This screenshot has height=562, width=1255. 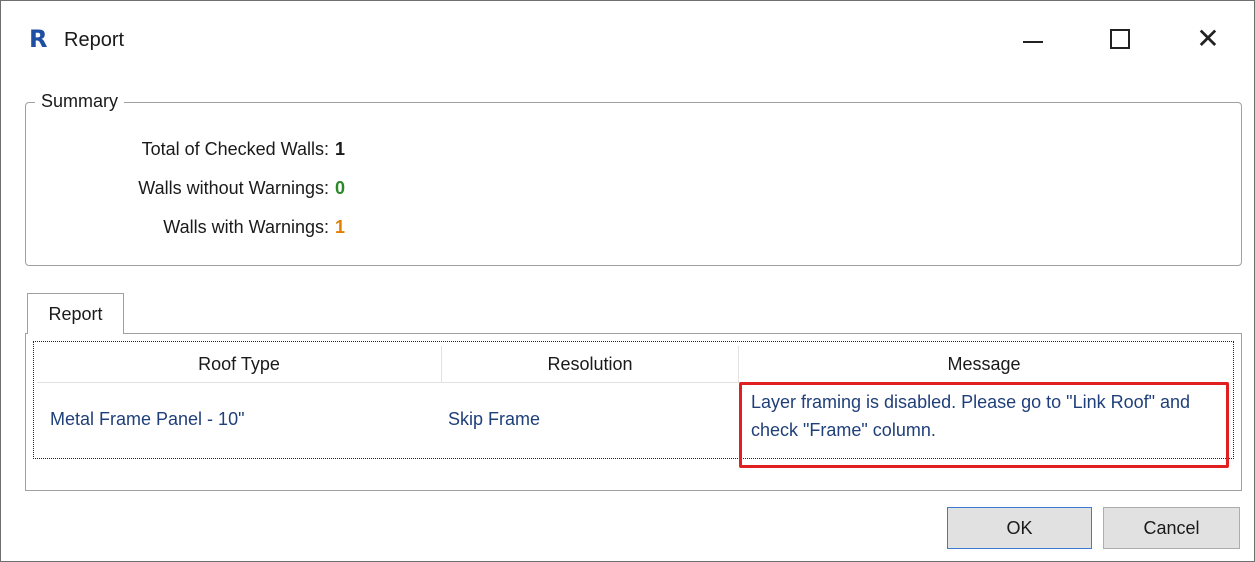 I want to click on revit-logo-icon: R, so click(x=38, y=39).